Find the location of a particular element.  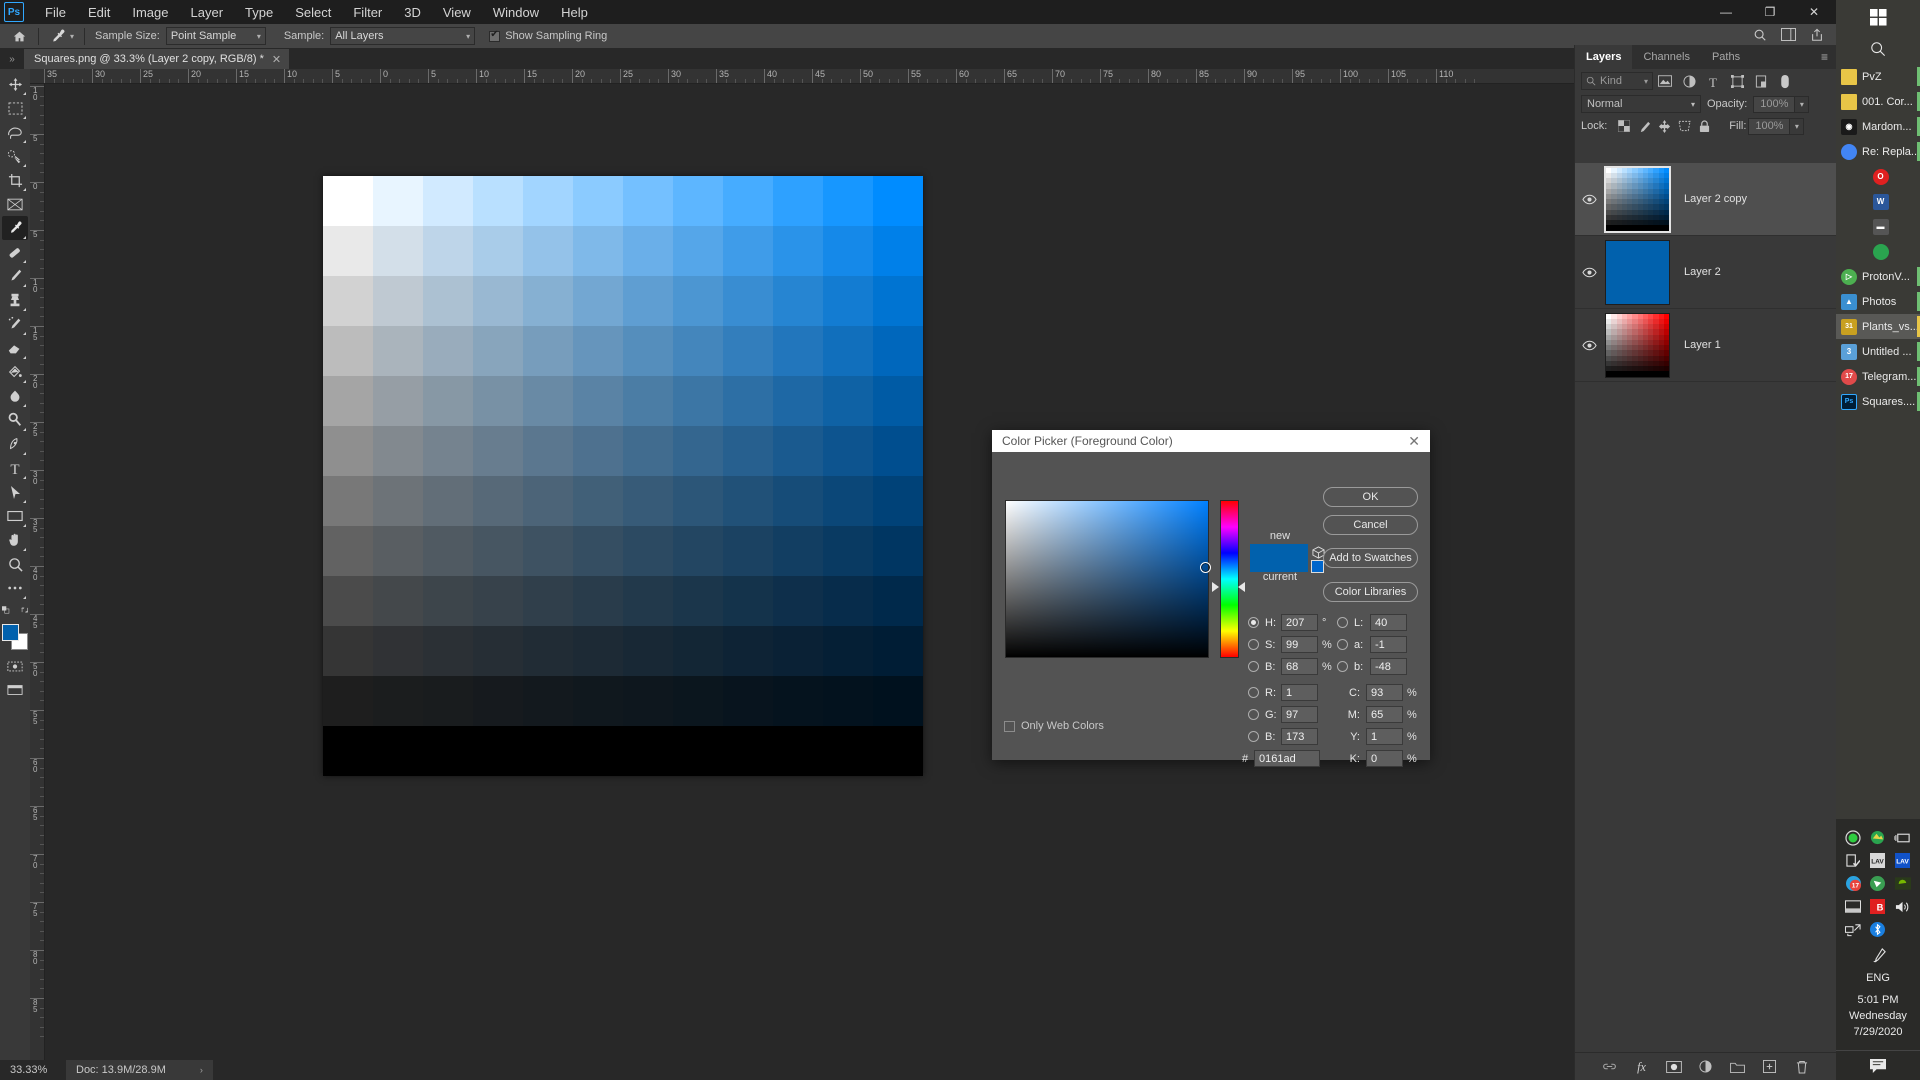

layer-thumbnail is located at coordinates (1637, 272).